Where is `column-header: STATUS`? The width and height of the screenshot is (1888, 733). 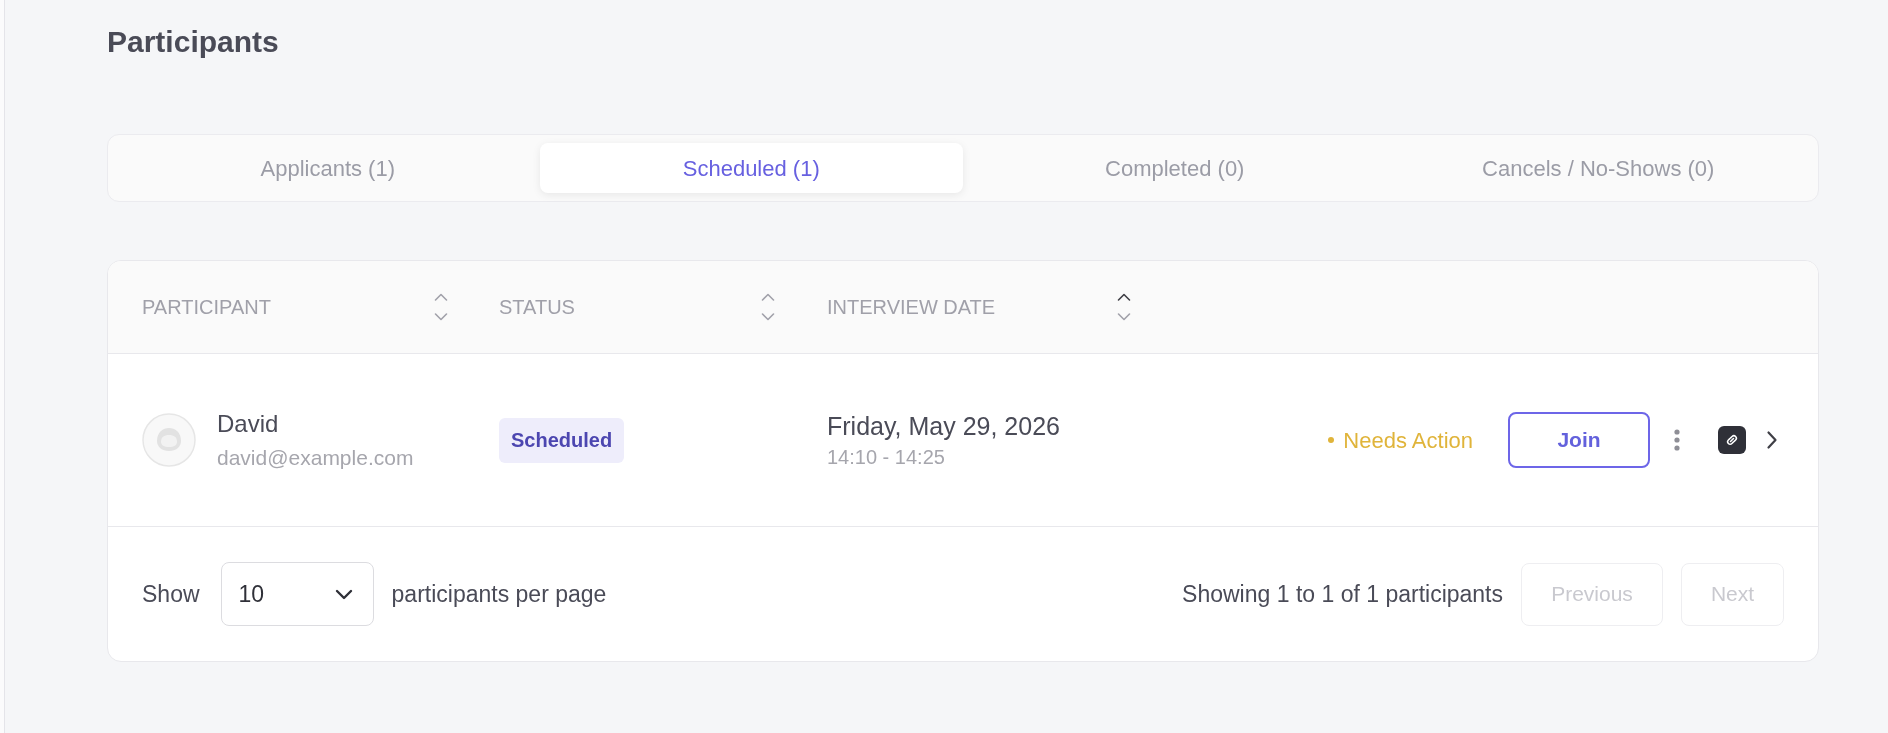
column-header: STATUS is located at coordinates (537, 307).